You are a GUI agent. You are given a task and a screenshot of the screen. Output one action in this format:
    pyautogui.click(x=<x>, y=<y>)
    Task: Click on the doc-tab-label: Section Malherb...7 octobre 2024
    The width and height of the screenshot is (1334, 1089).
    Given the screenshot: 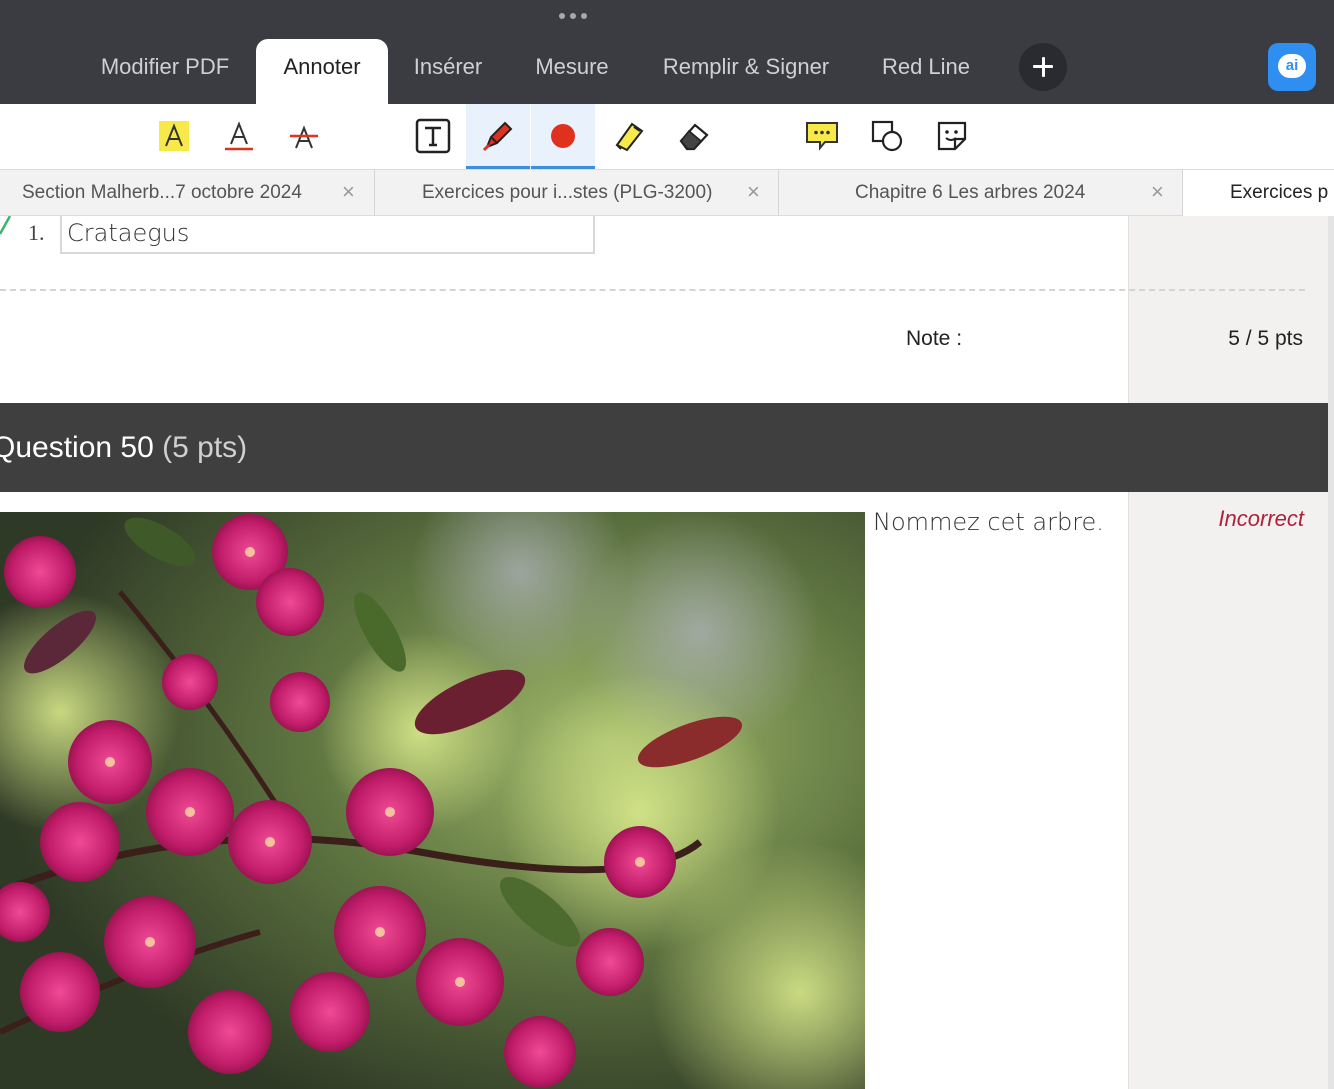 What is the action you would take?
    pyautogui.click(x=162, y=192)
    